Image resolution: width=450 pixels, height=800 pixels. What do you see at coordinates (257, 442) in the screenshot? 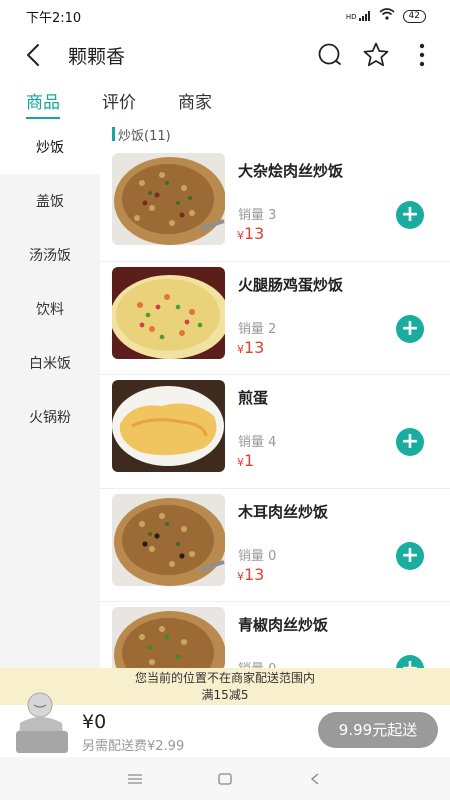
I see `product-sales: 销量 4` at bounding box center [257, 442].